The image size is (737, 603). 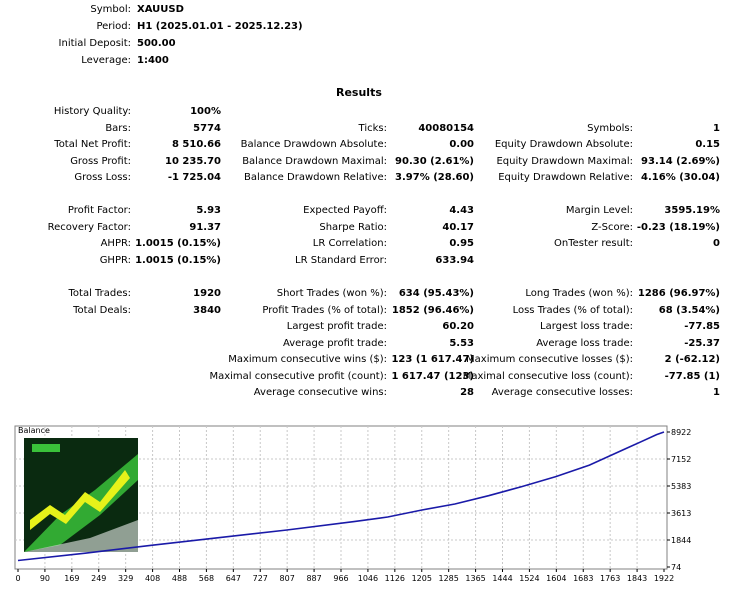 I want to click on col3-label: Symbols:, so click(x=610, y=128).